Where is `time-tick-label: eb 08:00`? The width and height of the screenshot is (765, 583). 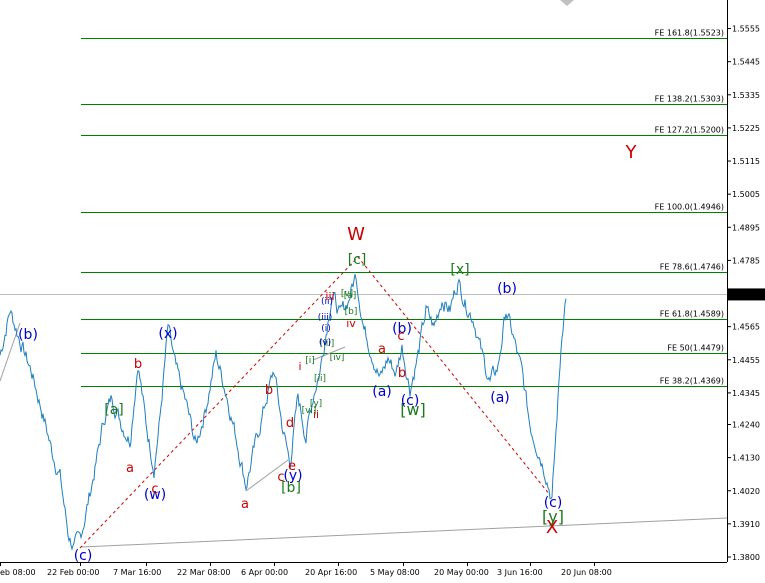
time-tick-label: eb 08:00 is located at coordinates (18, 572).